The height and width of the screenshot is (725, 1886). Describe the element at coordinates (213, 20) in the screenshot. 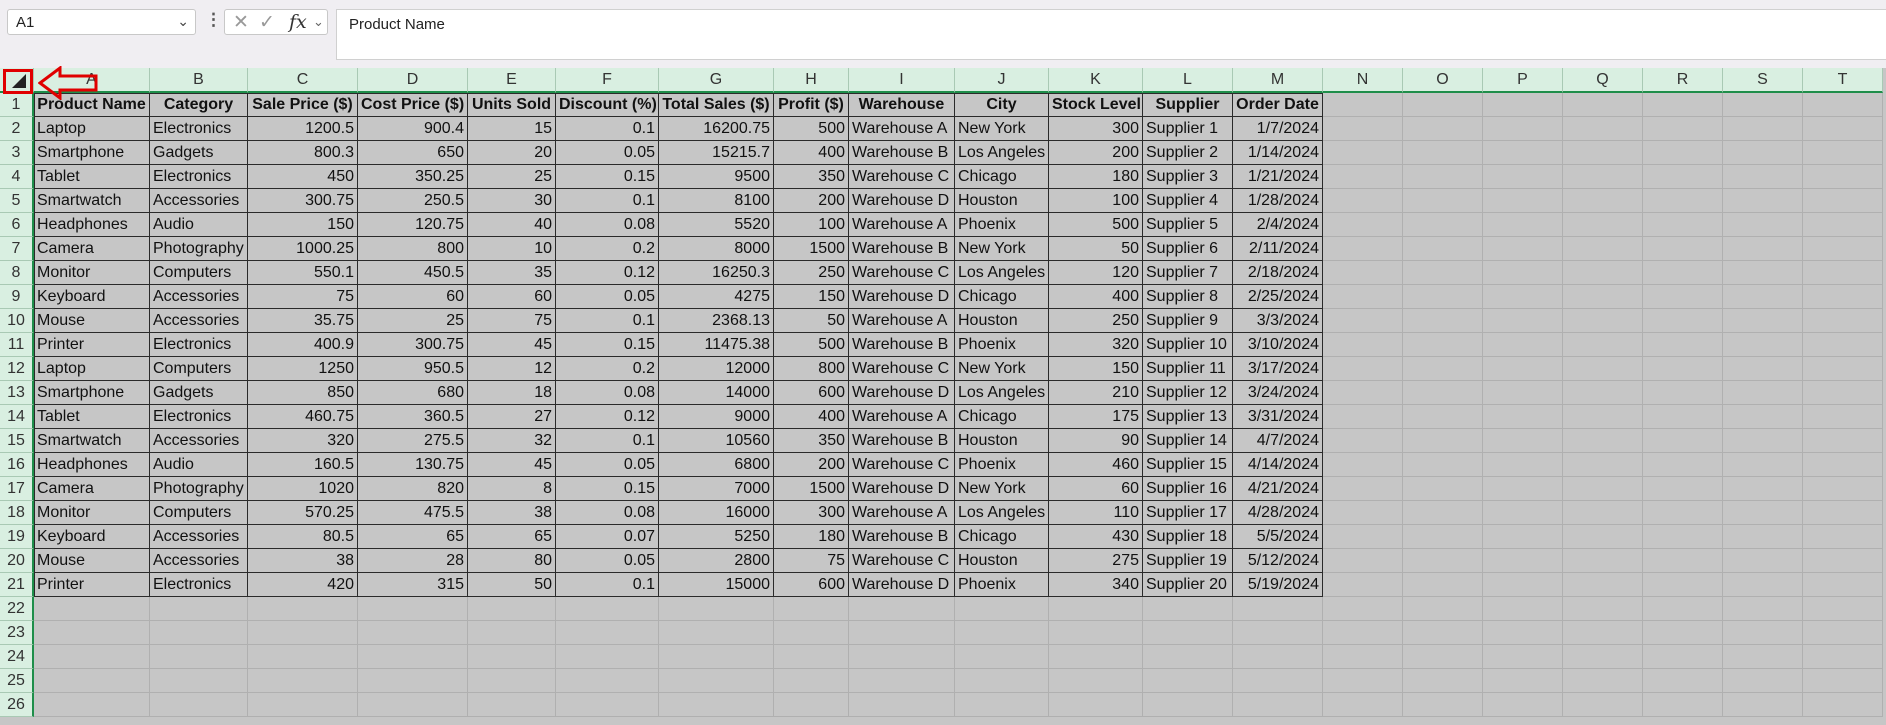

I see `more-options-icon: ⋮` at that location.